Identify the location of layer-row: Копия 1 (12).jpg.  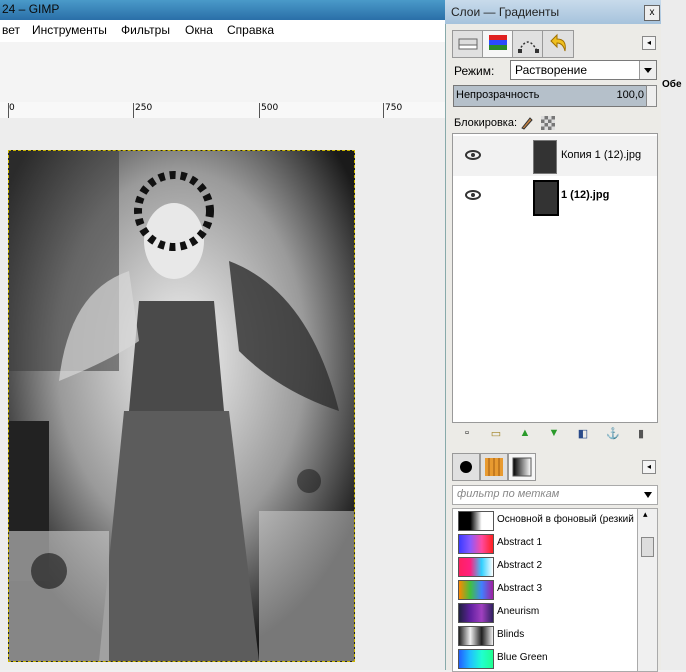
(555, 156).